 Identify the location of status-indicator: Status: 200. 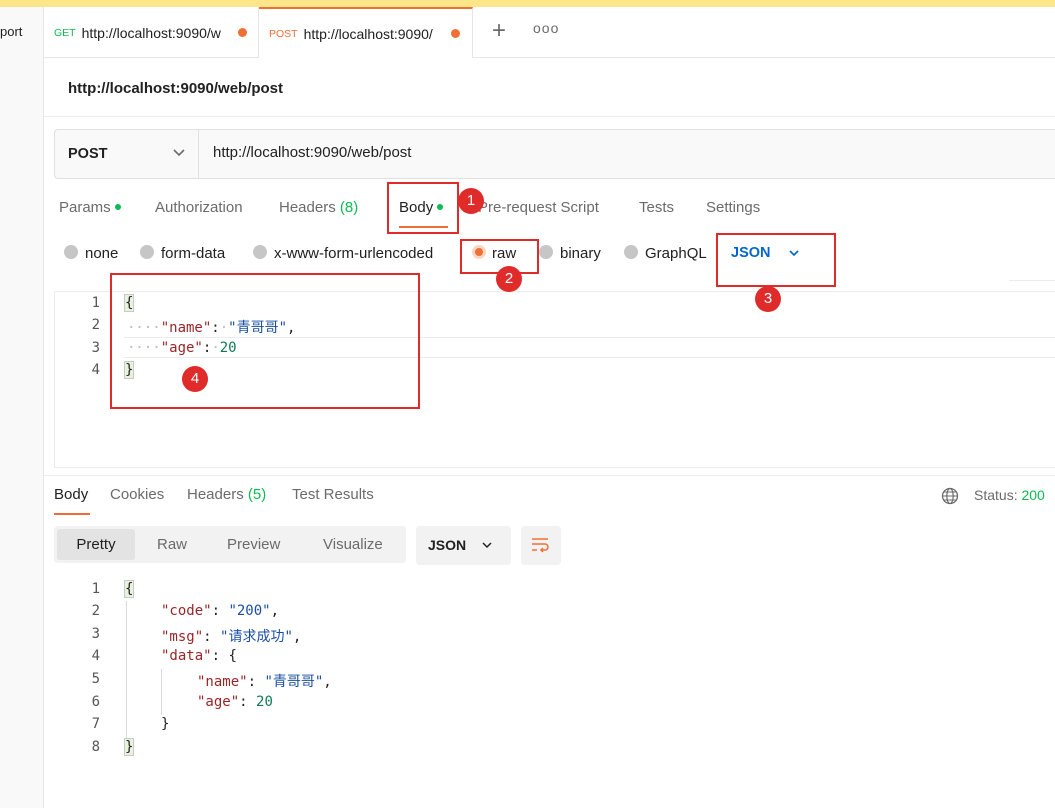
(1009, 495).